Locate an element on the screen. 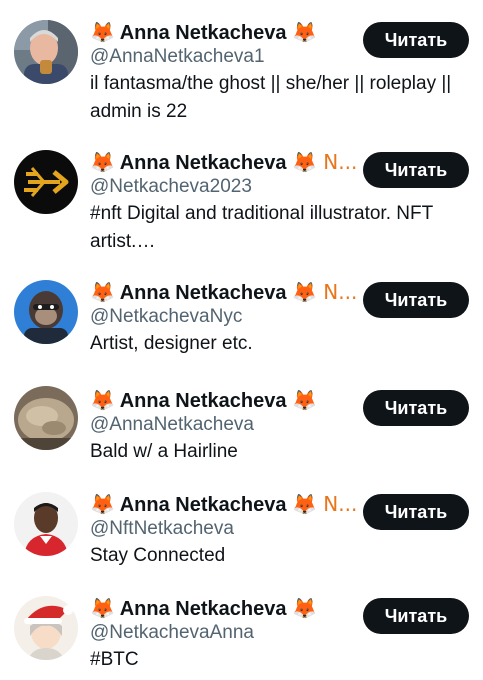 The image size is (483, 680). account-handle: @NetkachevaAnna is located at coordinates (172, 633).